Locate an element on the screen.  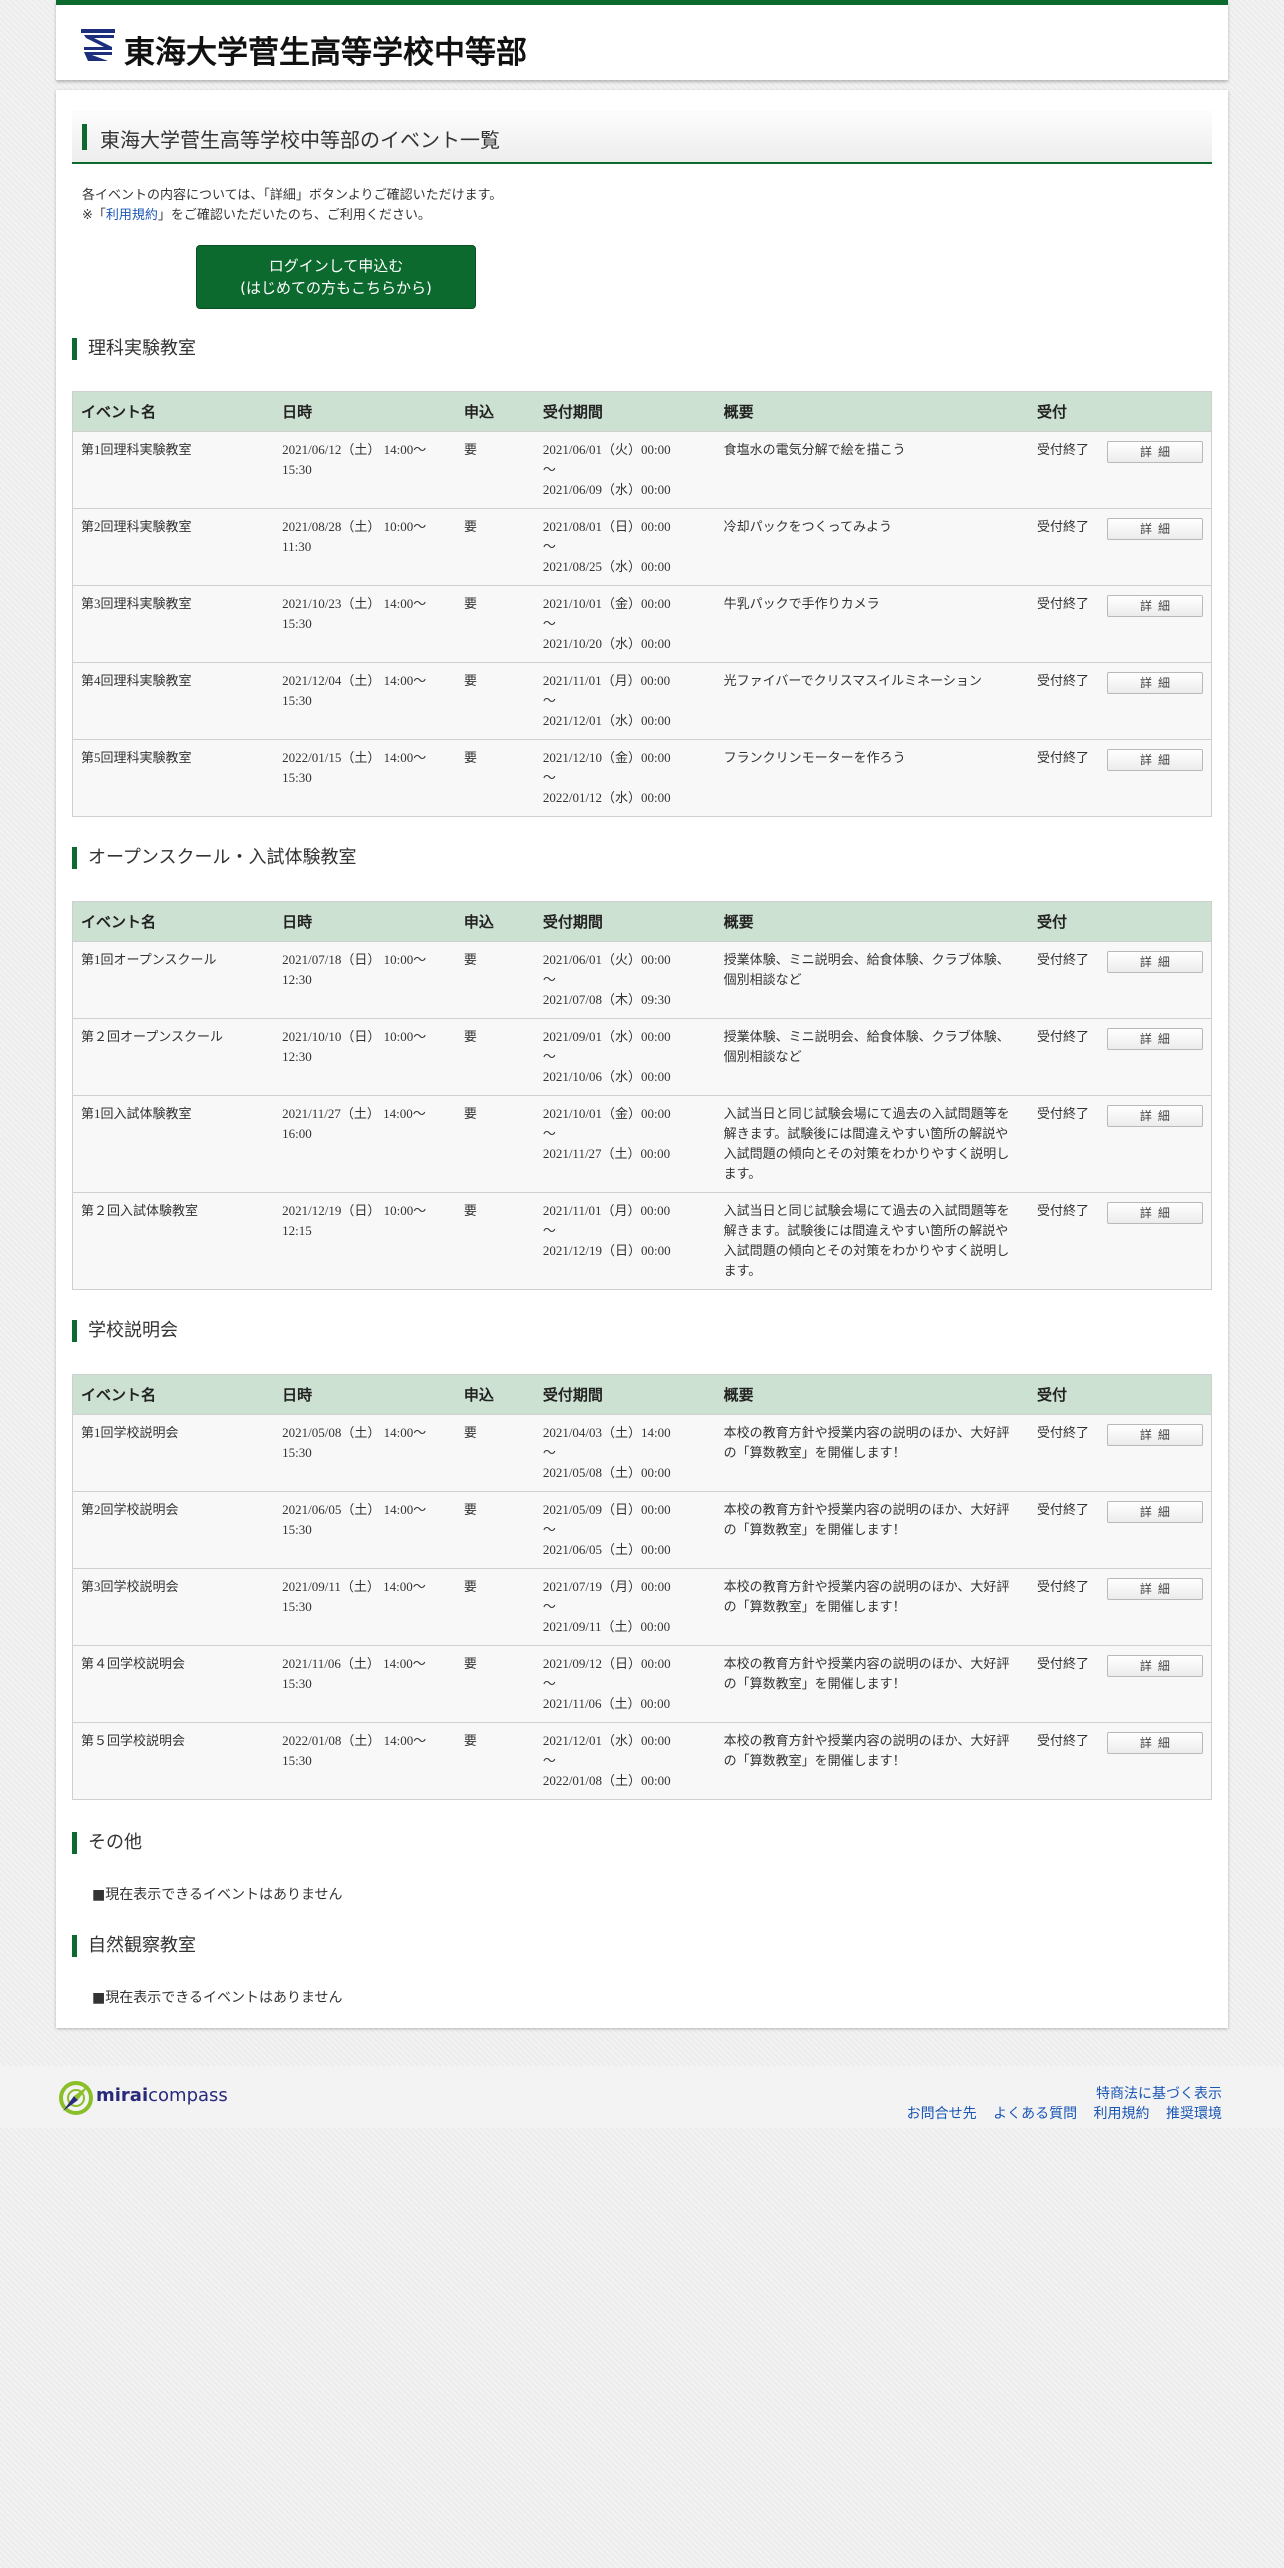
datetime-start: 2021/12/19（日） 10:00～ is located at coordinates (354, 1210).